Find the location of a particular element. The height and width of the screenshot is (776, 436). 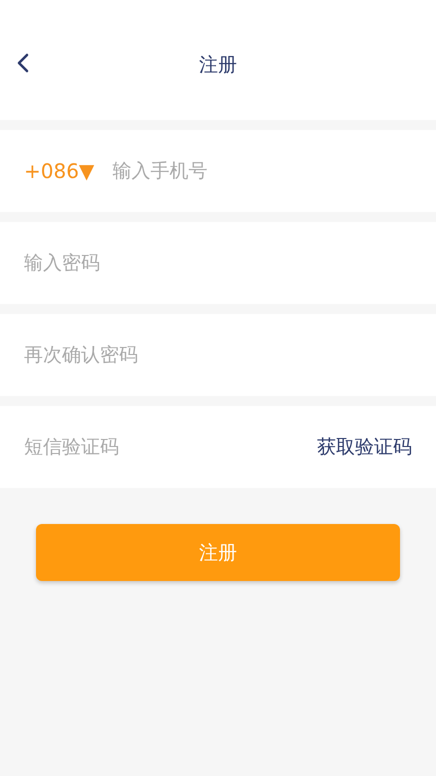

country-code-selector: +086▼ is located at coordinates (59, 171).